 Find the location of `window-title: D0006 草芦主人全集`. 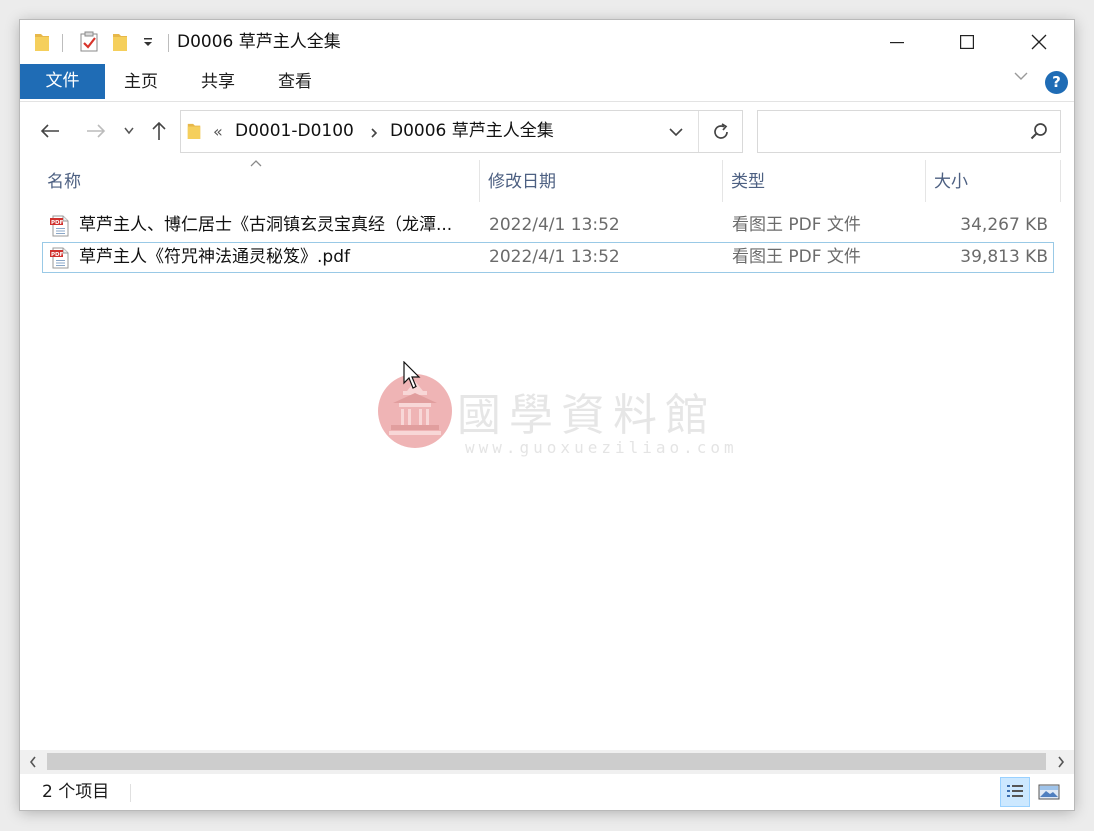

window-title: D0006 草芦主人全集 is located at coordinates (259, 42).